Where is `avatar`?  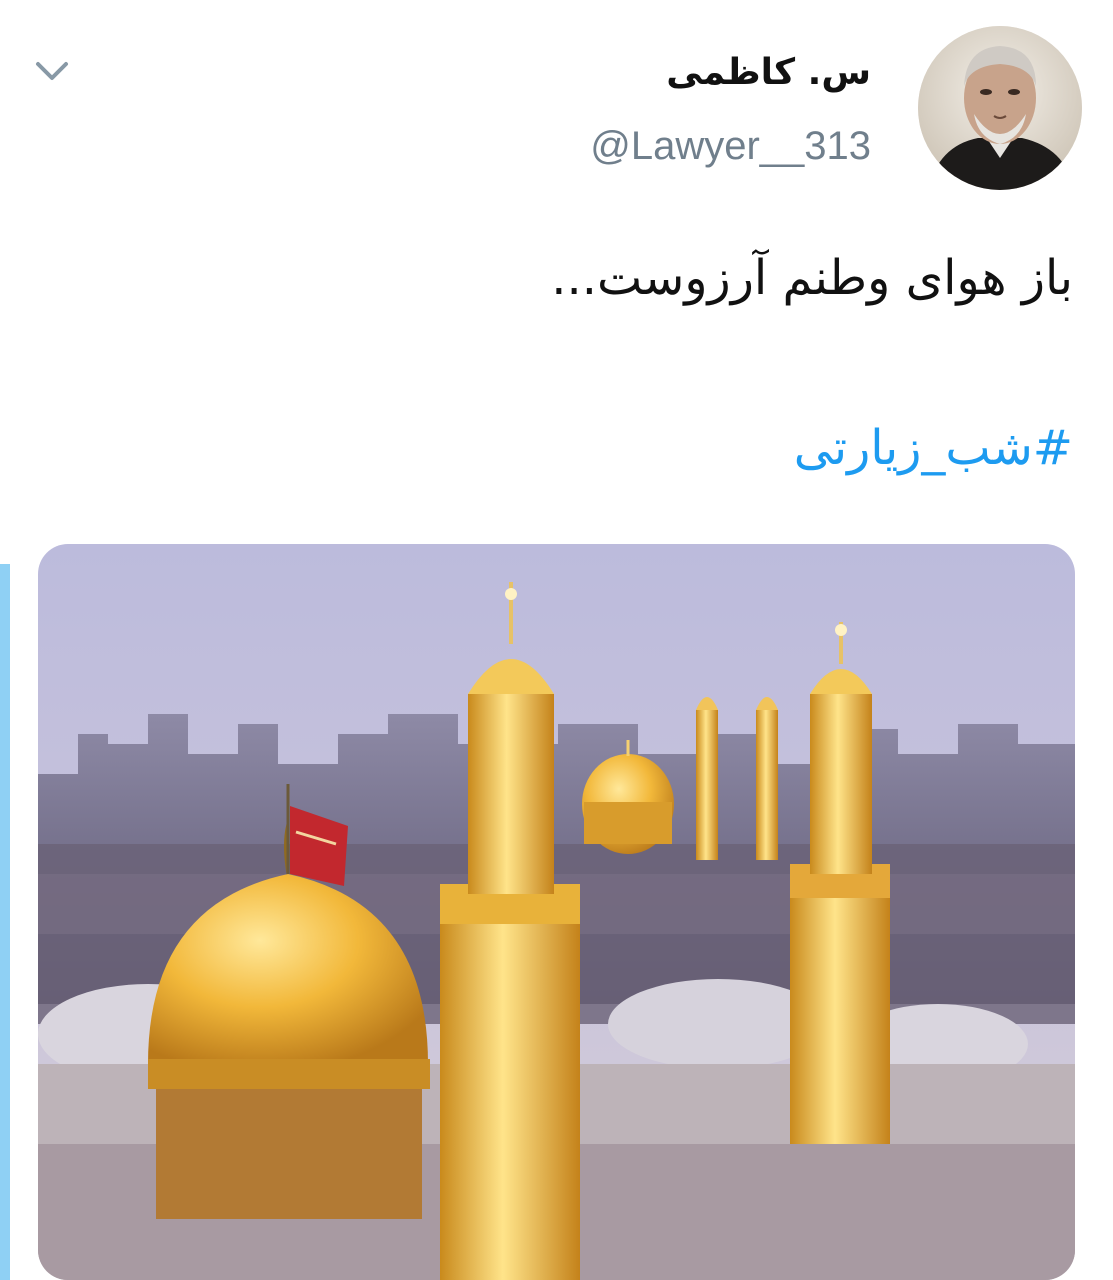
avatar is located at coordinates (1000, 108).